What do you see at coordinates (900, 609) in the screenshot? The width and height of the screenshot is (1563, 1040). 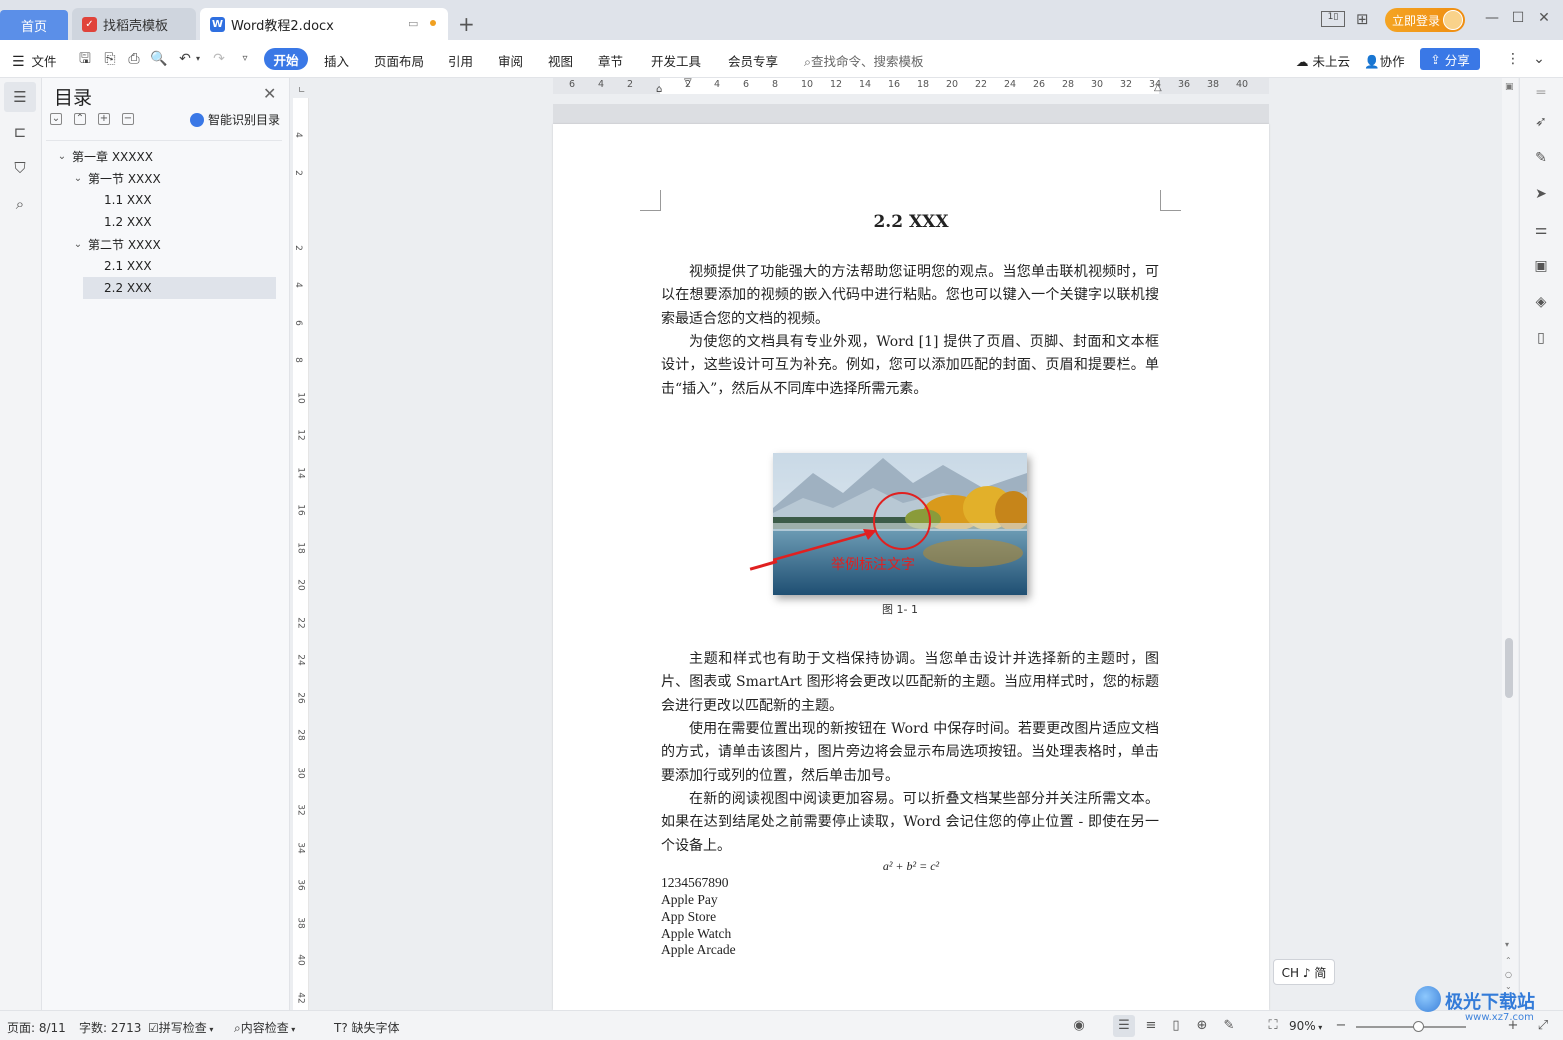 I see `figure-caption: 图 1- 1` at bounding box center [900, 609].